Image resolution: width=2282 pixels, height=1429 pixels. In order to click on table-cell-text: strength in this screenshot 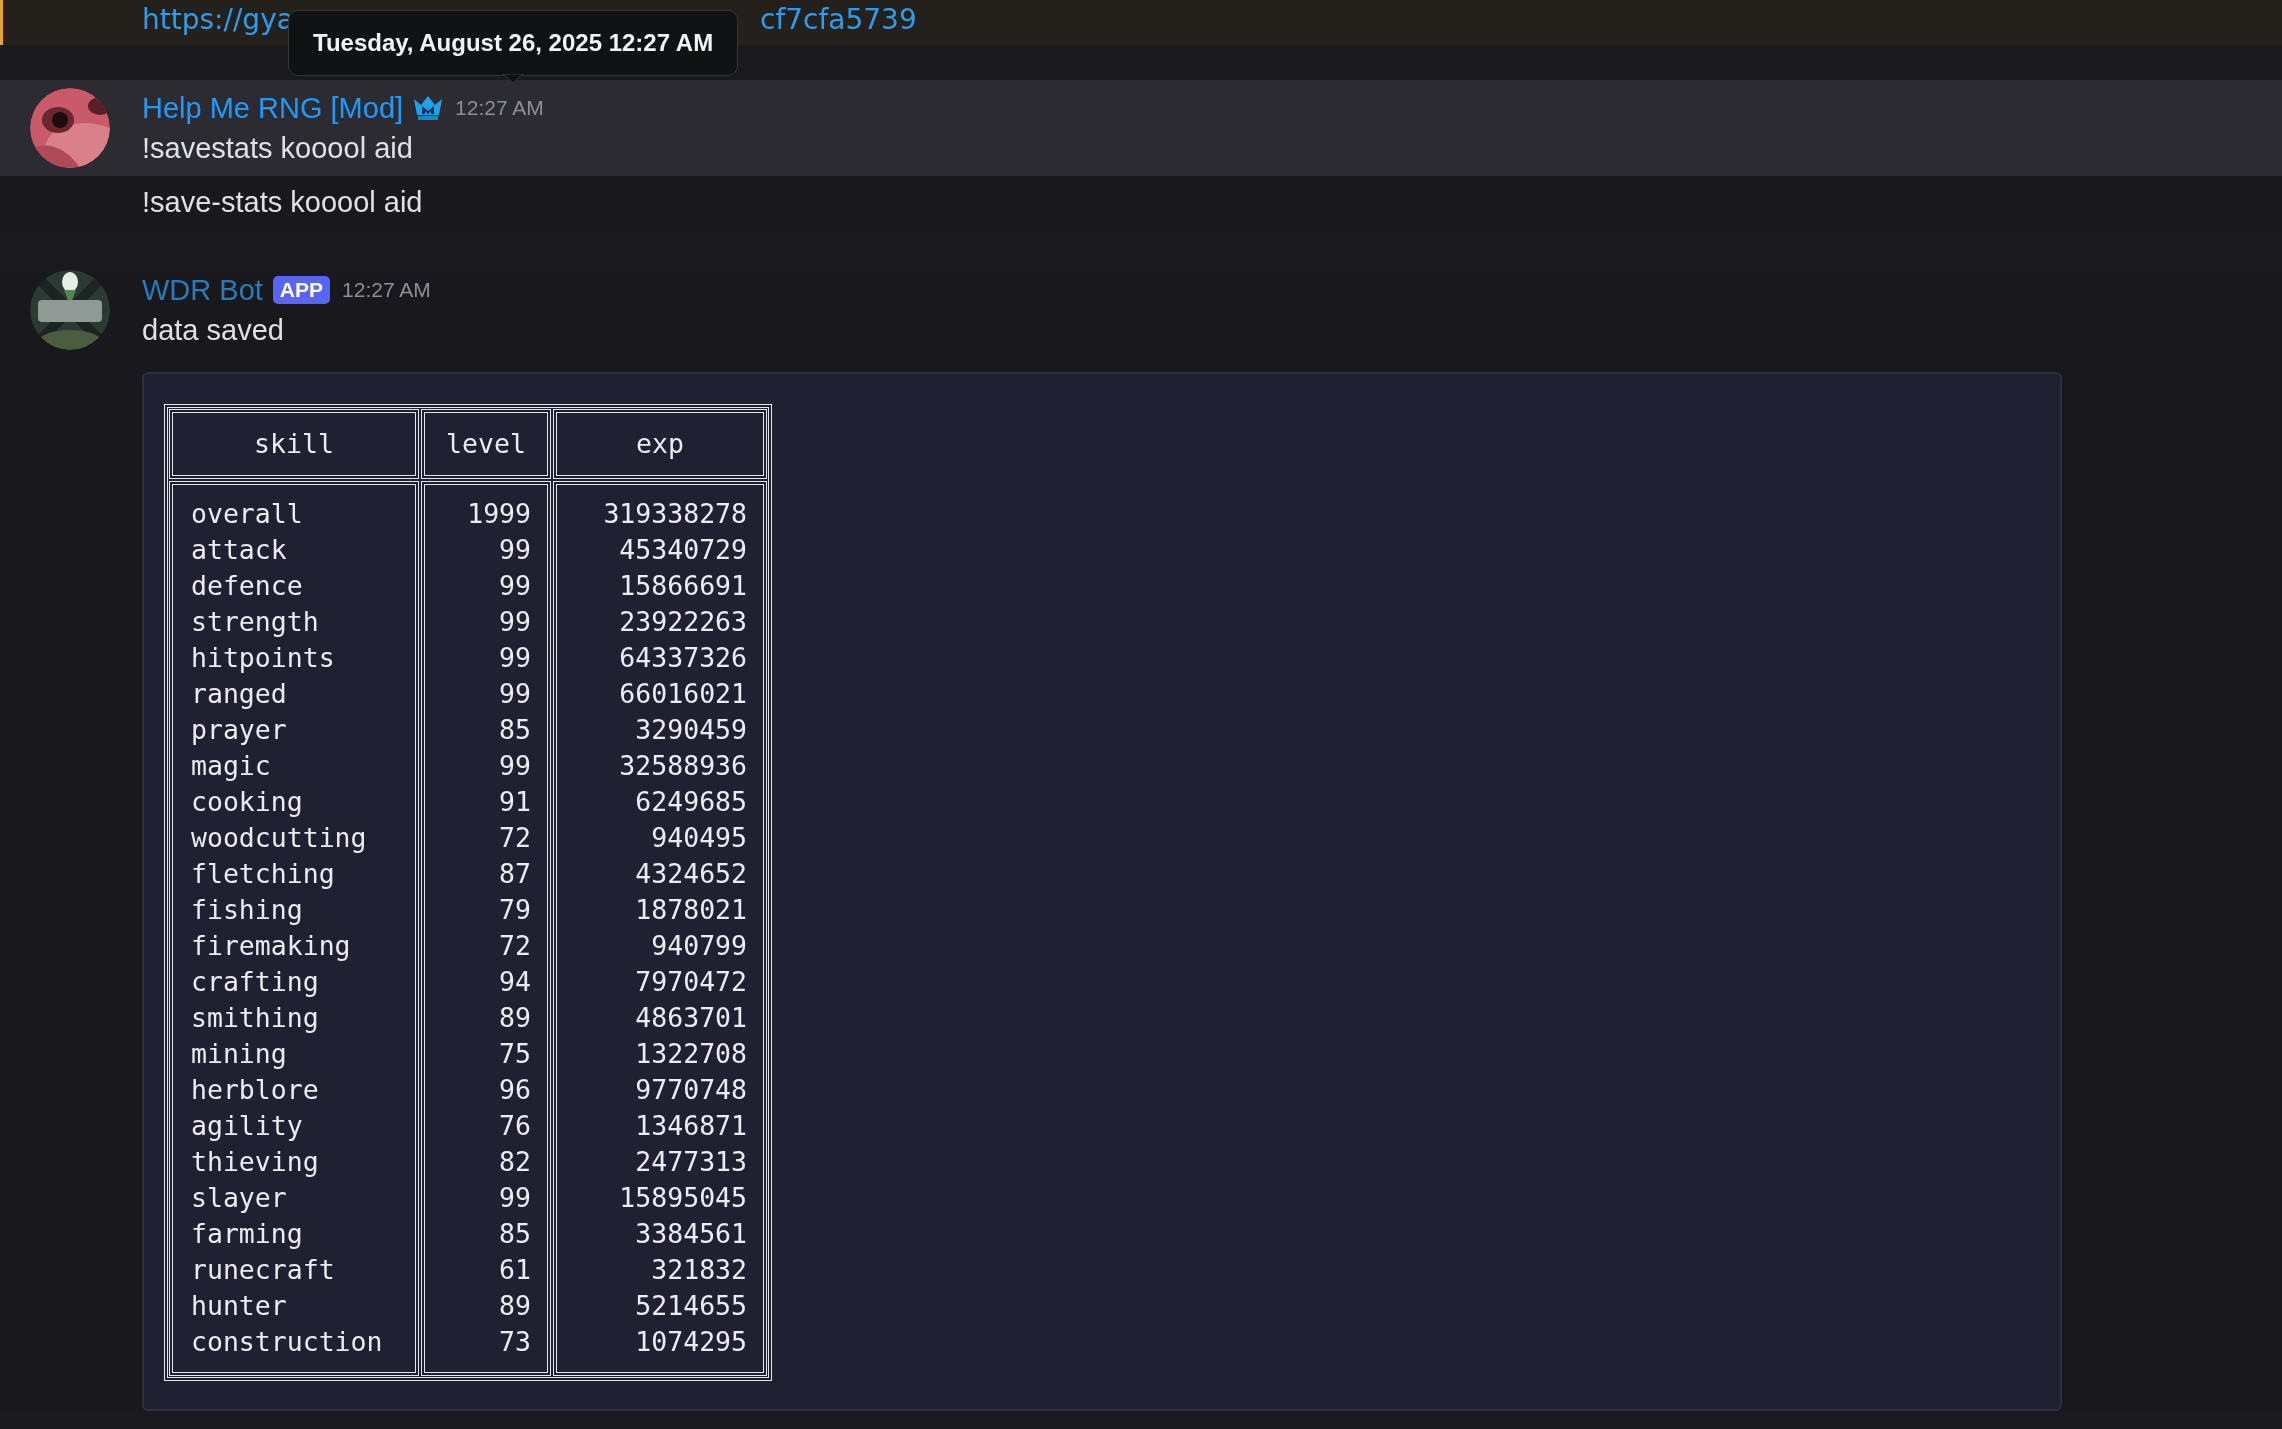, I will do `click(255, 622)`.